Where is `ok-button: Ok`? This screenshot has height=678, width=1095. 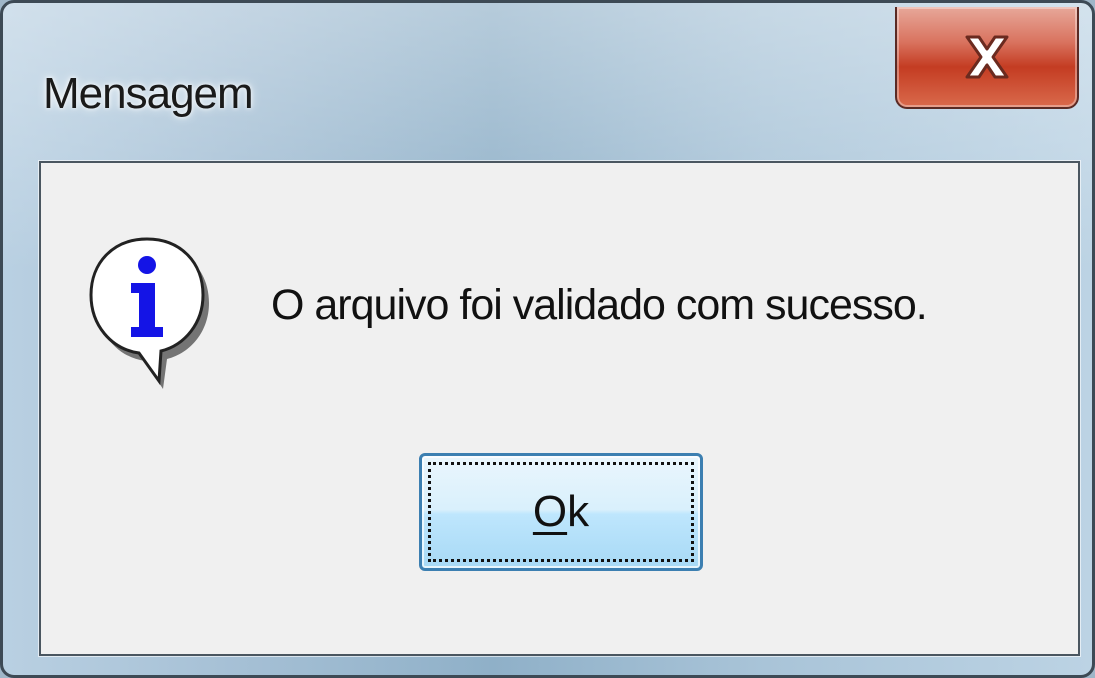
ok-button: Ok is located at coordinates (561, 512).